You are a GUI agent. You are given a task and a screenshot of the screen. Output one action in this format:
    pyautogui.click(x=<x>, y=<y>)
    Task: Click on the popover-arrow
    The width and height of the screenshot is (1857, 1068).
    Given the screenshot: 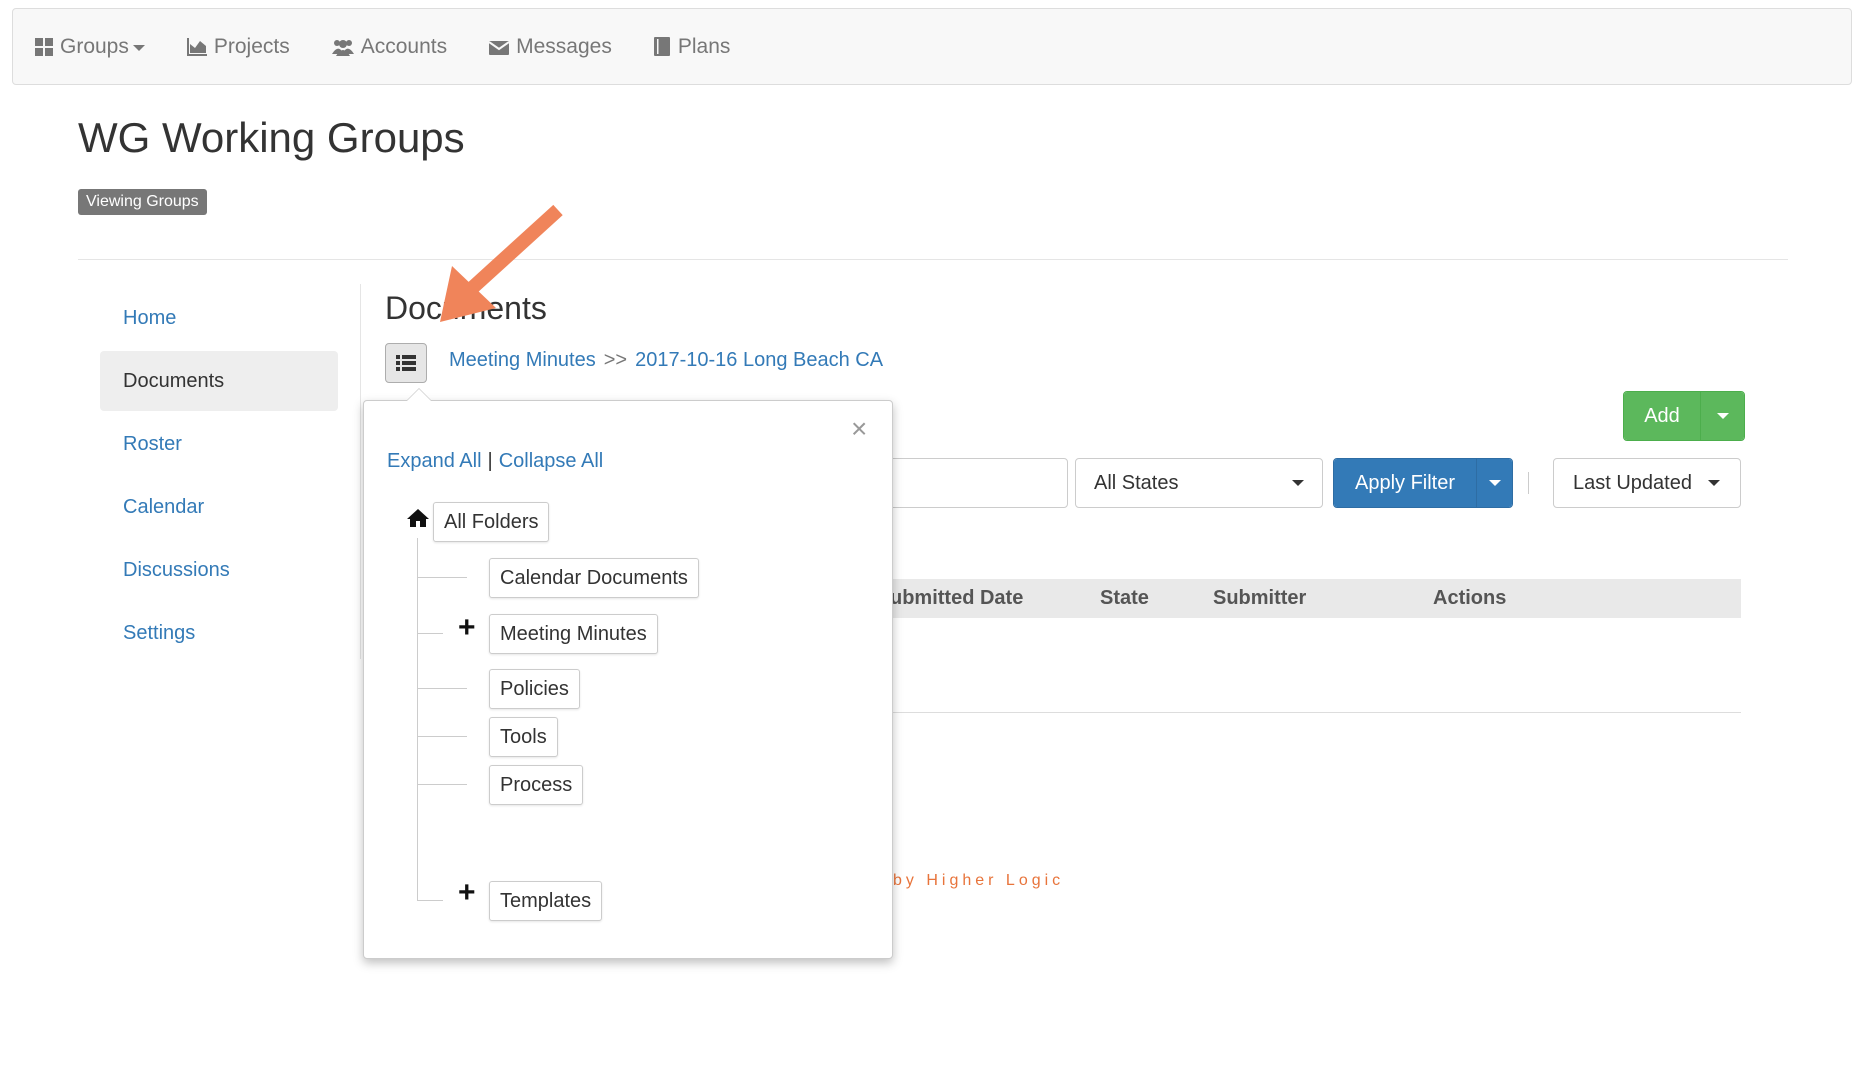 What is the action you would take?
    pyautogui.click(x=419, y=394)
    